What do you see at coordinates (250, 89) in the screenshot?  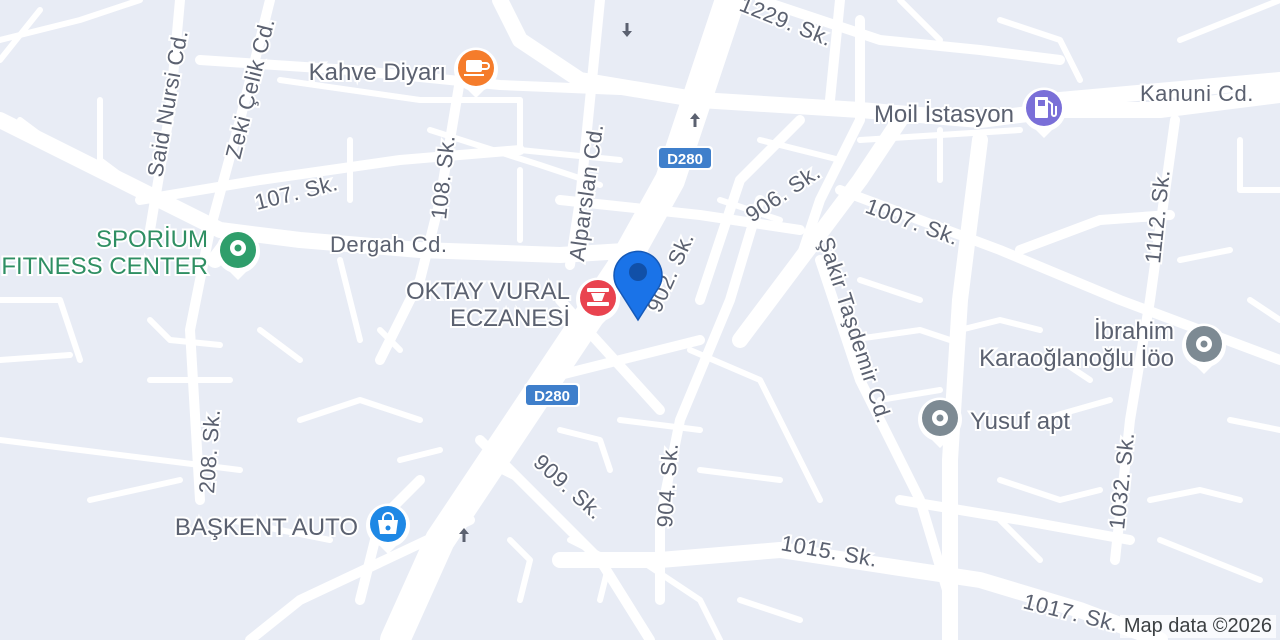 I see `street-label-zeki-celik: Zeki Çelik Cd.` at bounding box center [250, 89].